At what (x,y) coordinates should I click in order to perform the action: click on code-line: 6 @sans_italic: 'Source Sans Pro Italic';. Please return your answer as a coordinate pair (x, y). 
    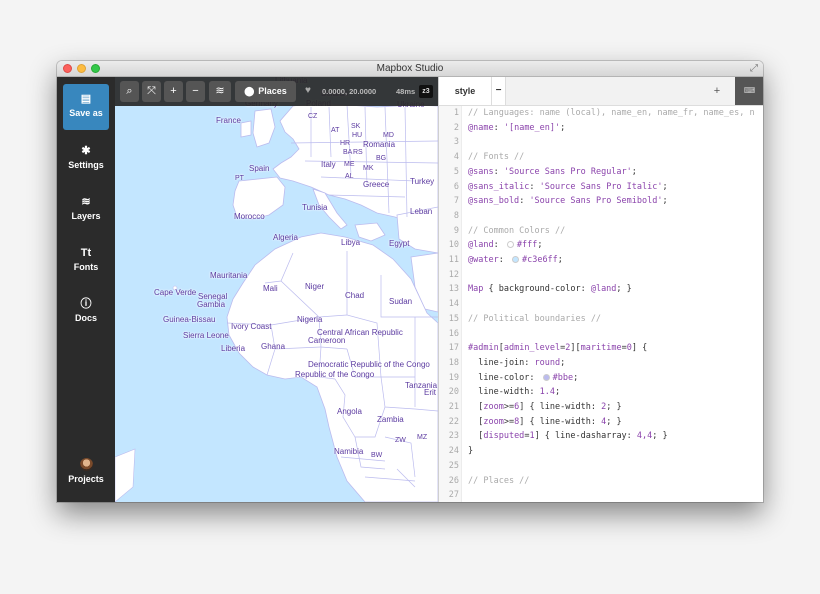
    Looking at the image, I should click on (601, 187).